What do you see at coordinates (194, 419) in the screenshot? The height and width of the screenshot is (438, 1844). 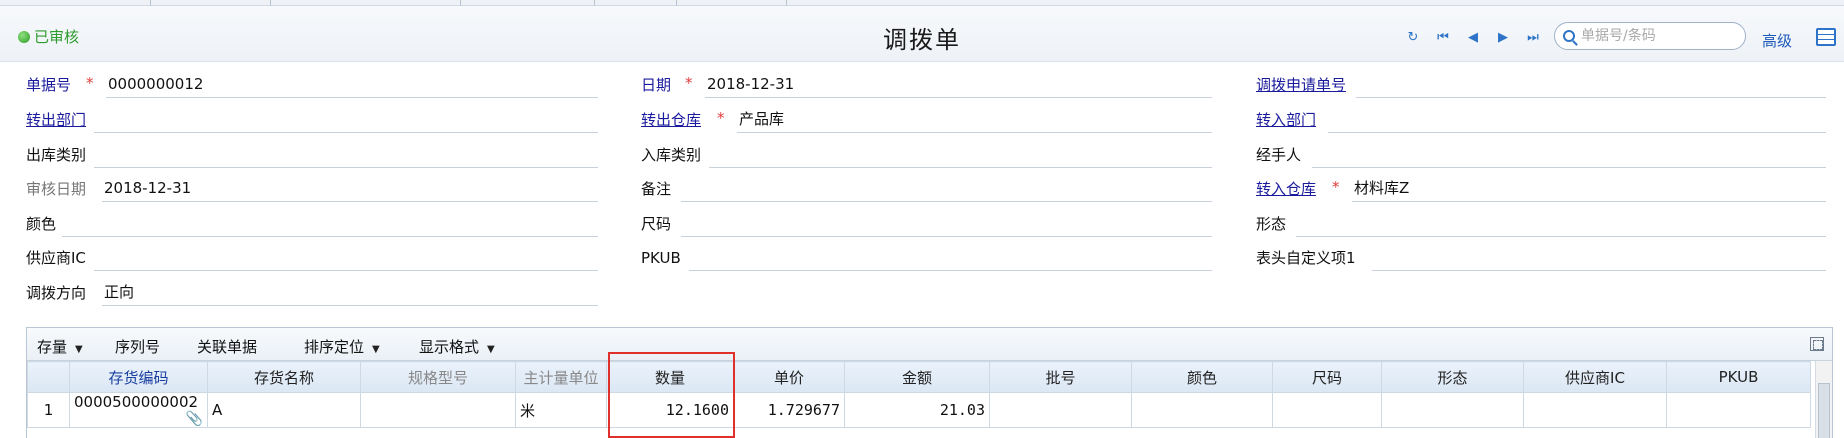 I see `attachment-icon: 📎` at bounding box center [194, 419].